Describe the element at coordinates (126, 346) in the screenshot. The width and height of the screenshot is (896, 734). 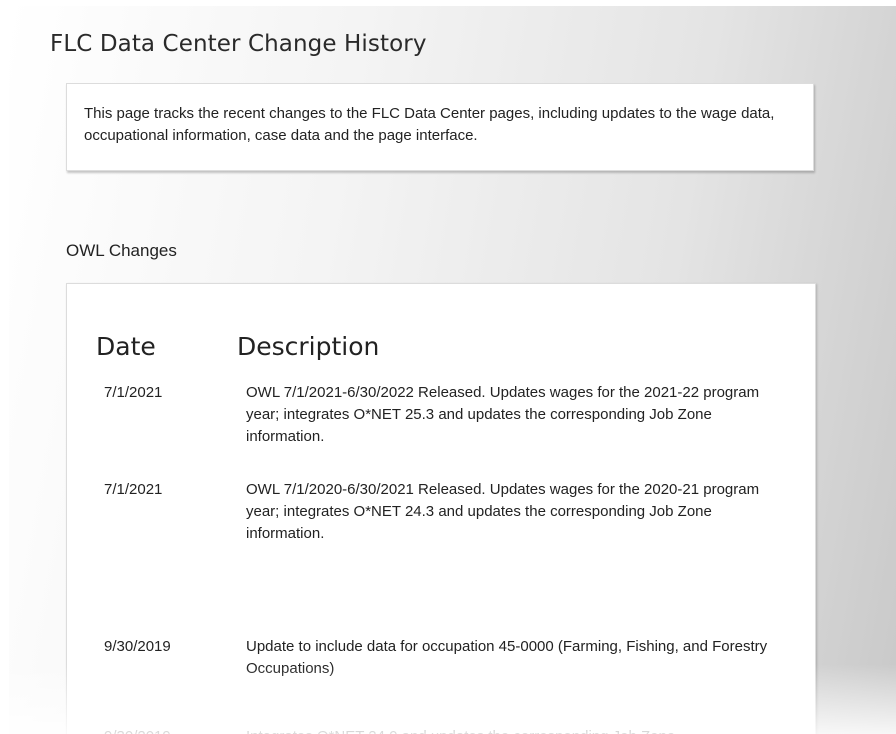
I see `date-column-header: Date` at that location.